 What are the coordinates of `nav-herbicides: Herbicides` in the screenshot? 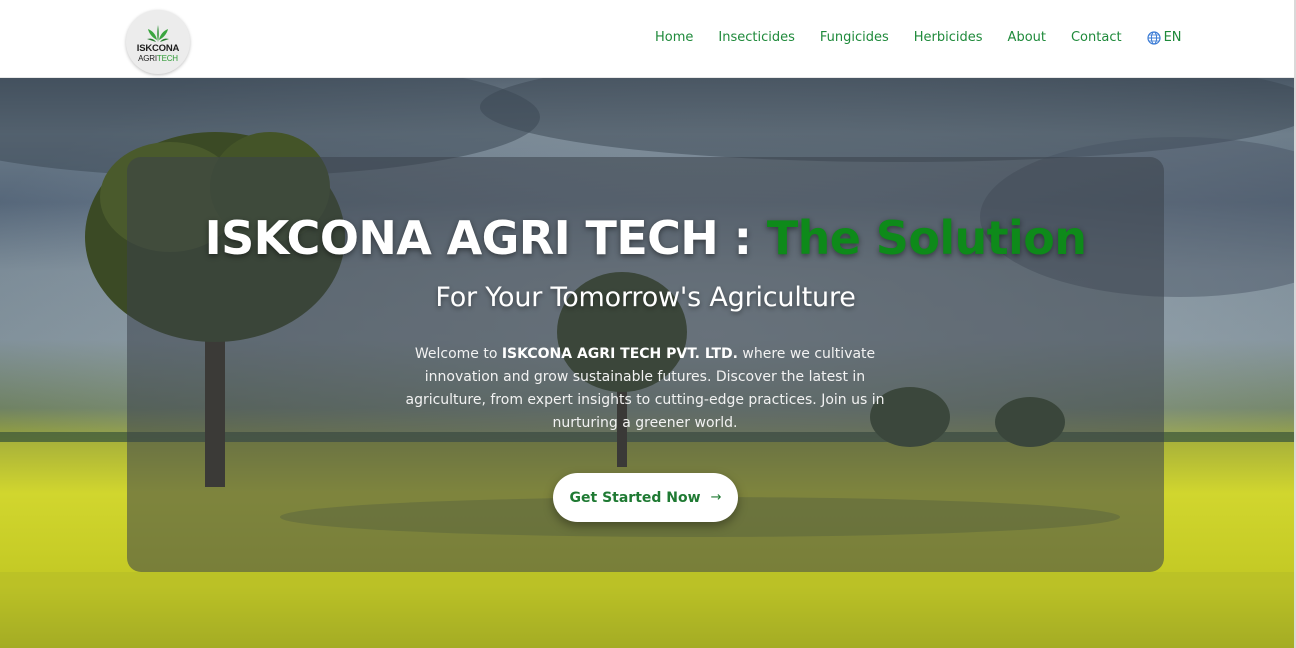 It's located at (948, 38).